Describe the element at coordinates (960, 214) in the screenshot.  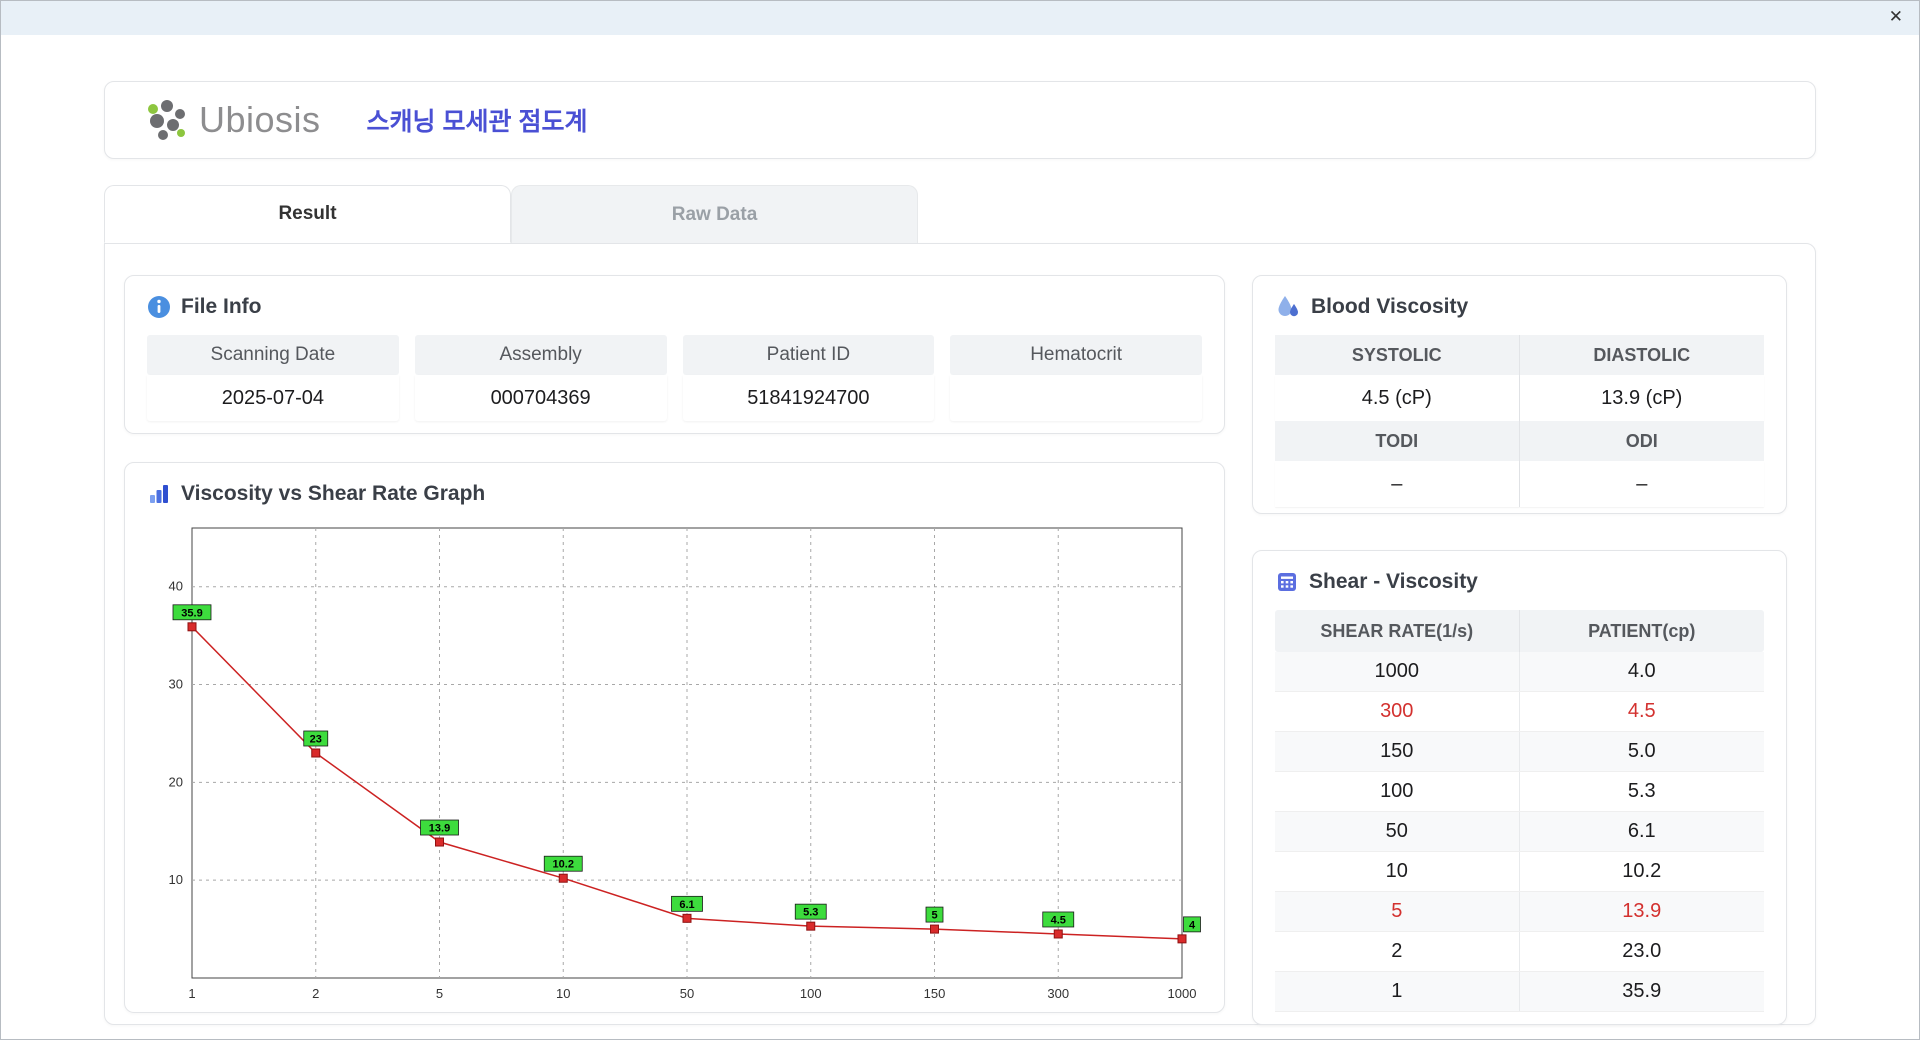
I see `tab-bar: Result Raw Data` at that location.